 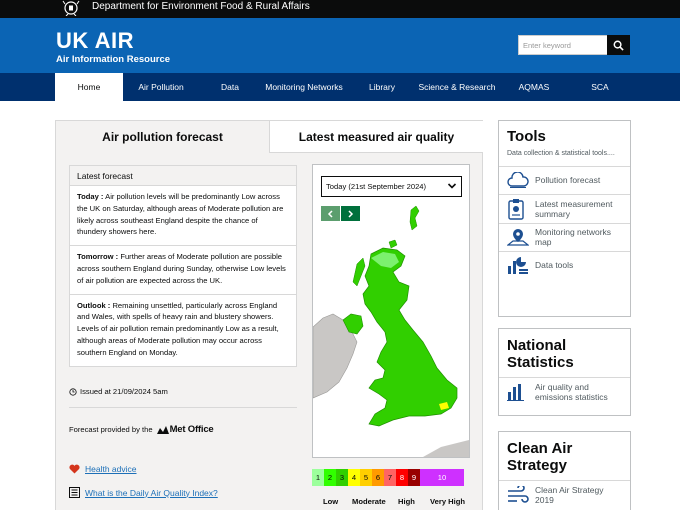 I want to click on chevron-down-icon, so click(x=452, y=186).